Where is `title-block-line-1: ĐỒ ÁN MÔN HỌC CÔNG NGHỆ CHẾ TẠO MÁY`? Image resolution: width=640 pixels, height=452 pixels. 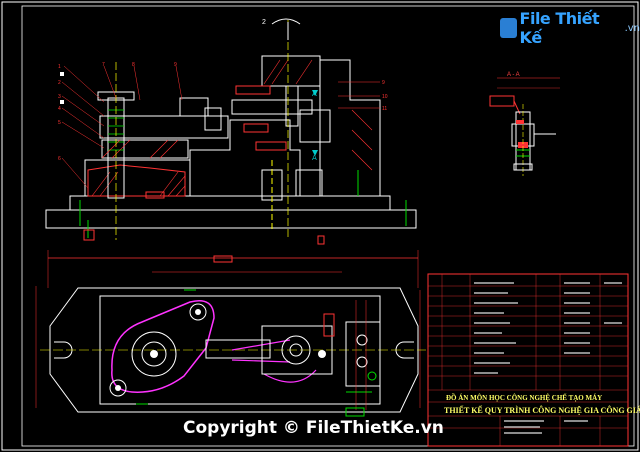
title-block-line-1: ĐỒ ÁN MÔN HỌC CÔNG NGHỆ CHẾ TẠO MÁY is located at coordinates (524, 398).